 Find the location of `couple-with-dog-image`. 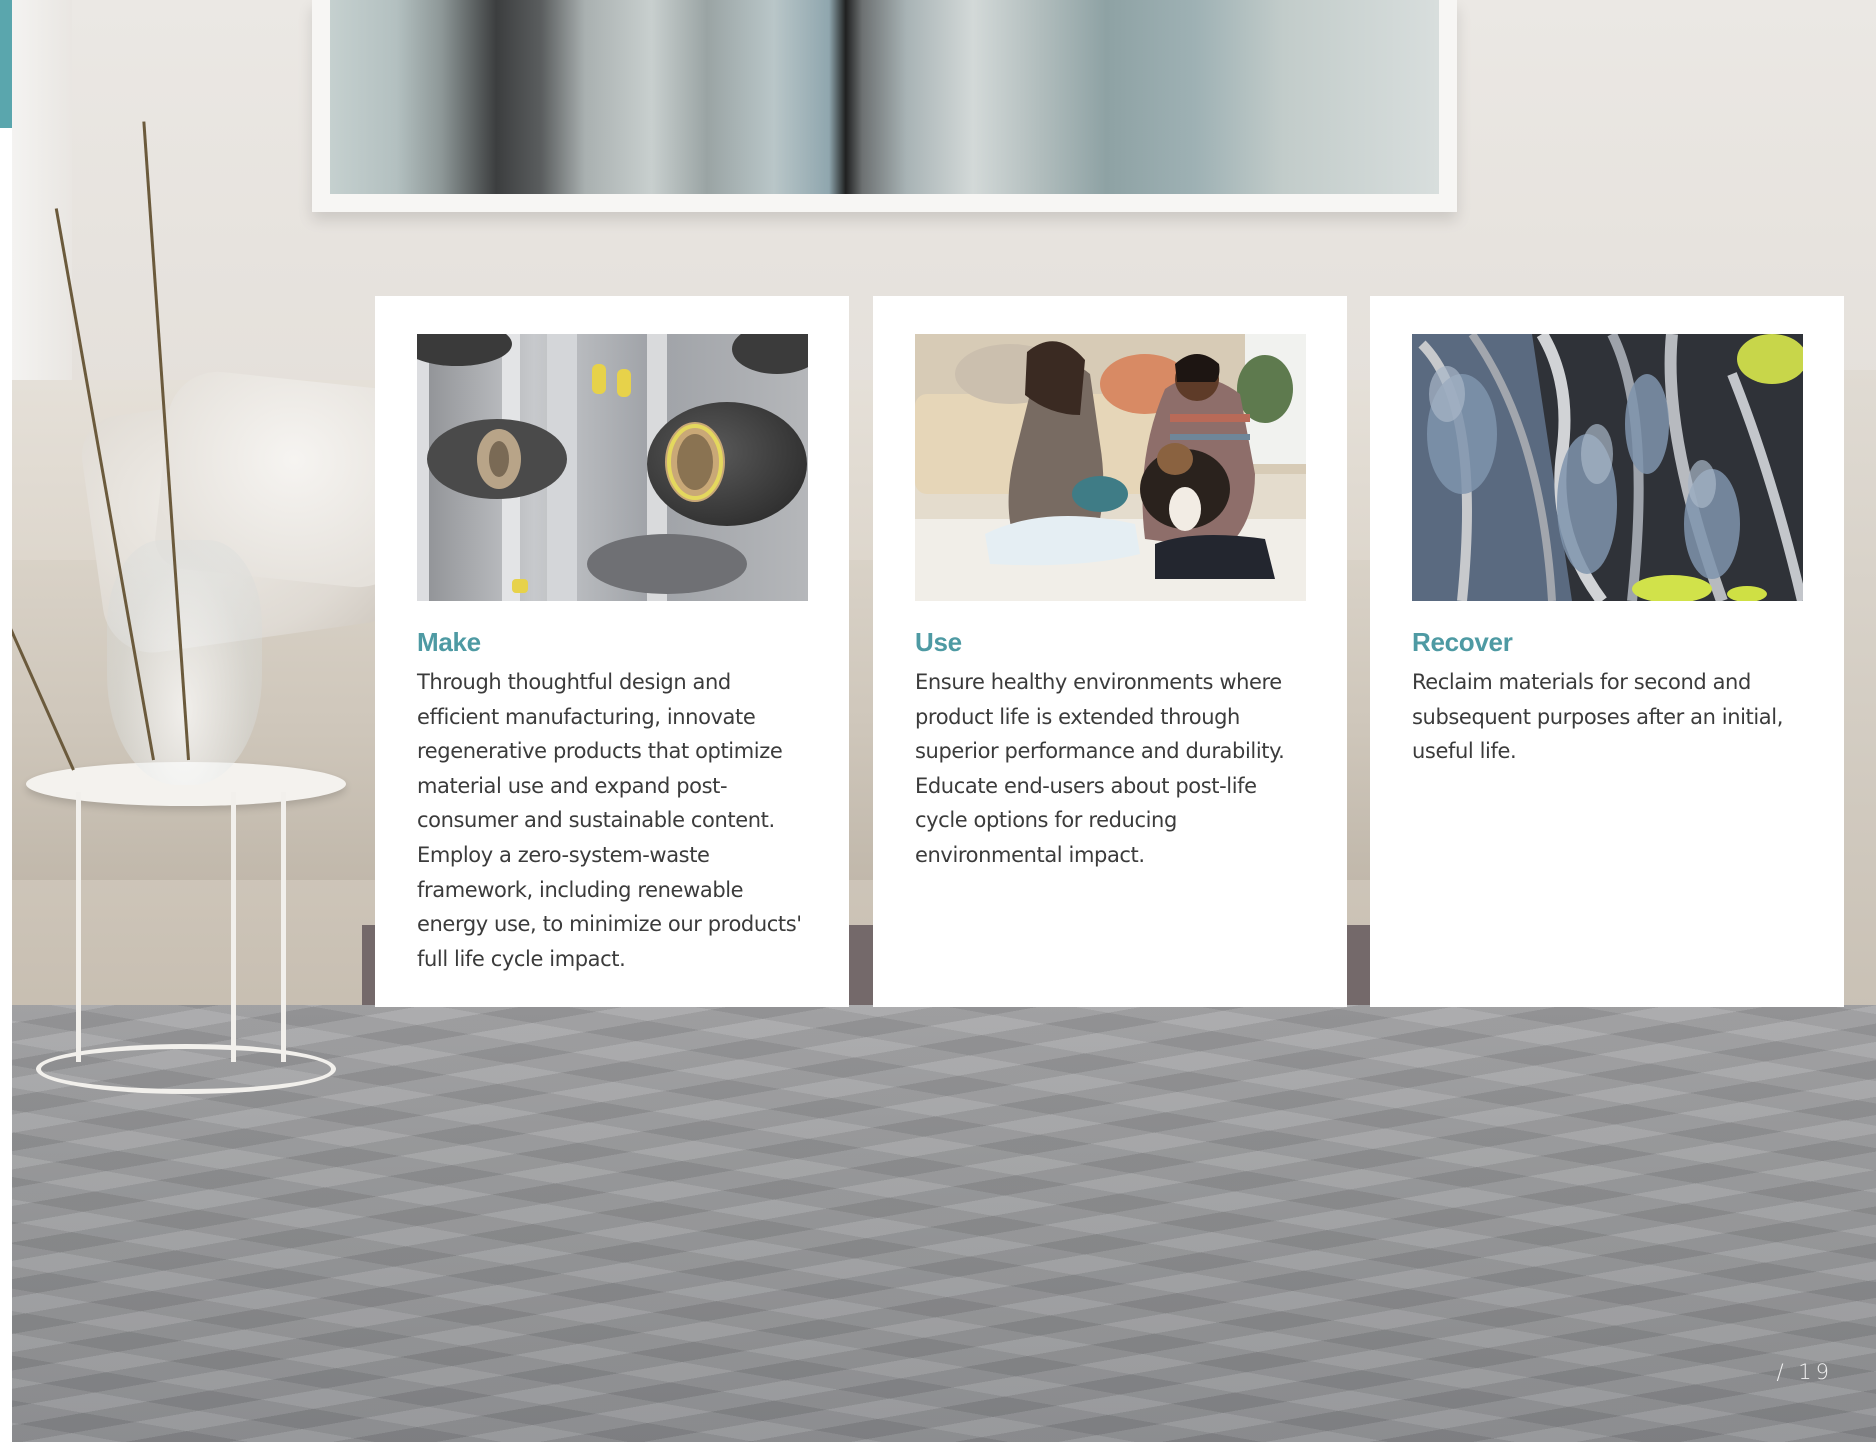

couple-with-dog-image is located at coordinates (1110, 467).